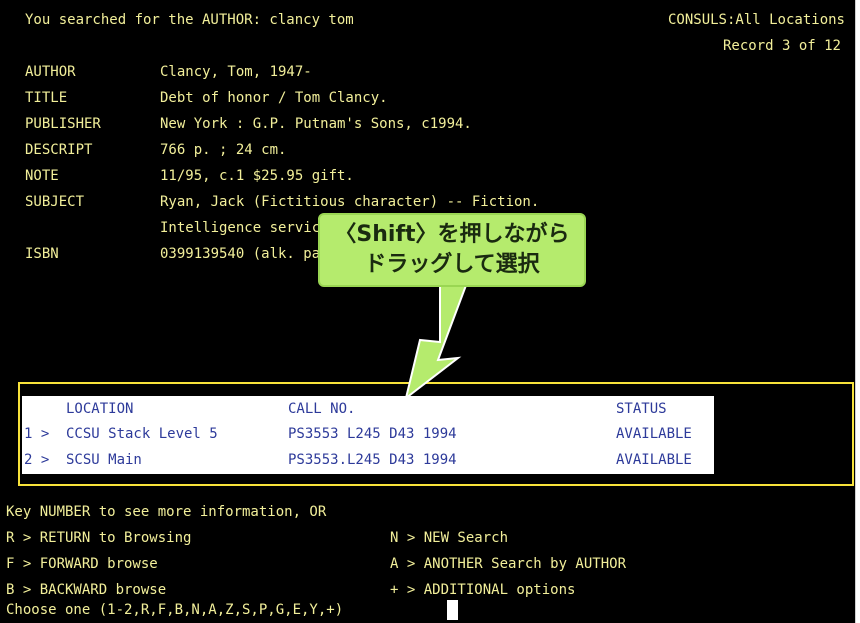 The height and width of the screenshot is (623, 860). I want to click on annotation-callout: 〈Shift〉を押しながら ドラッグして選択, so click(452, 250).